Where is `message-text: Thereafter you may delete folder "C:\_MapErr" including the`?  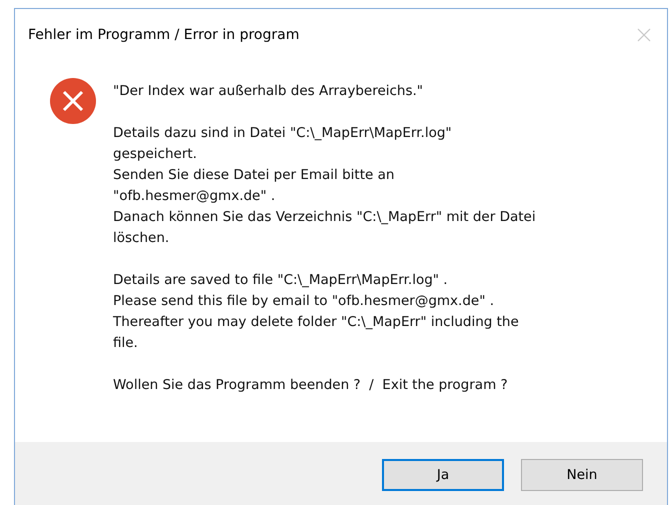
message-text: Thereafter you may delete folder "C:\_MapErr" including the is located at coordinates (316, 322).